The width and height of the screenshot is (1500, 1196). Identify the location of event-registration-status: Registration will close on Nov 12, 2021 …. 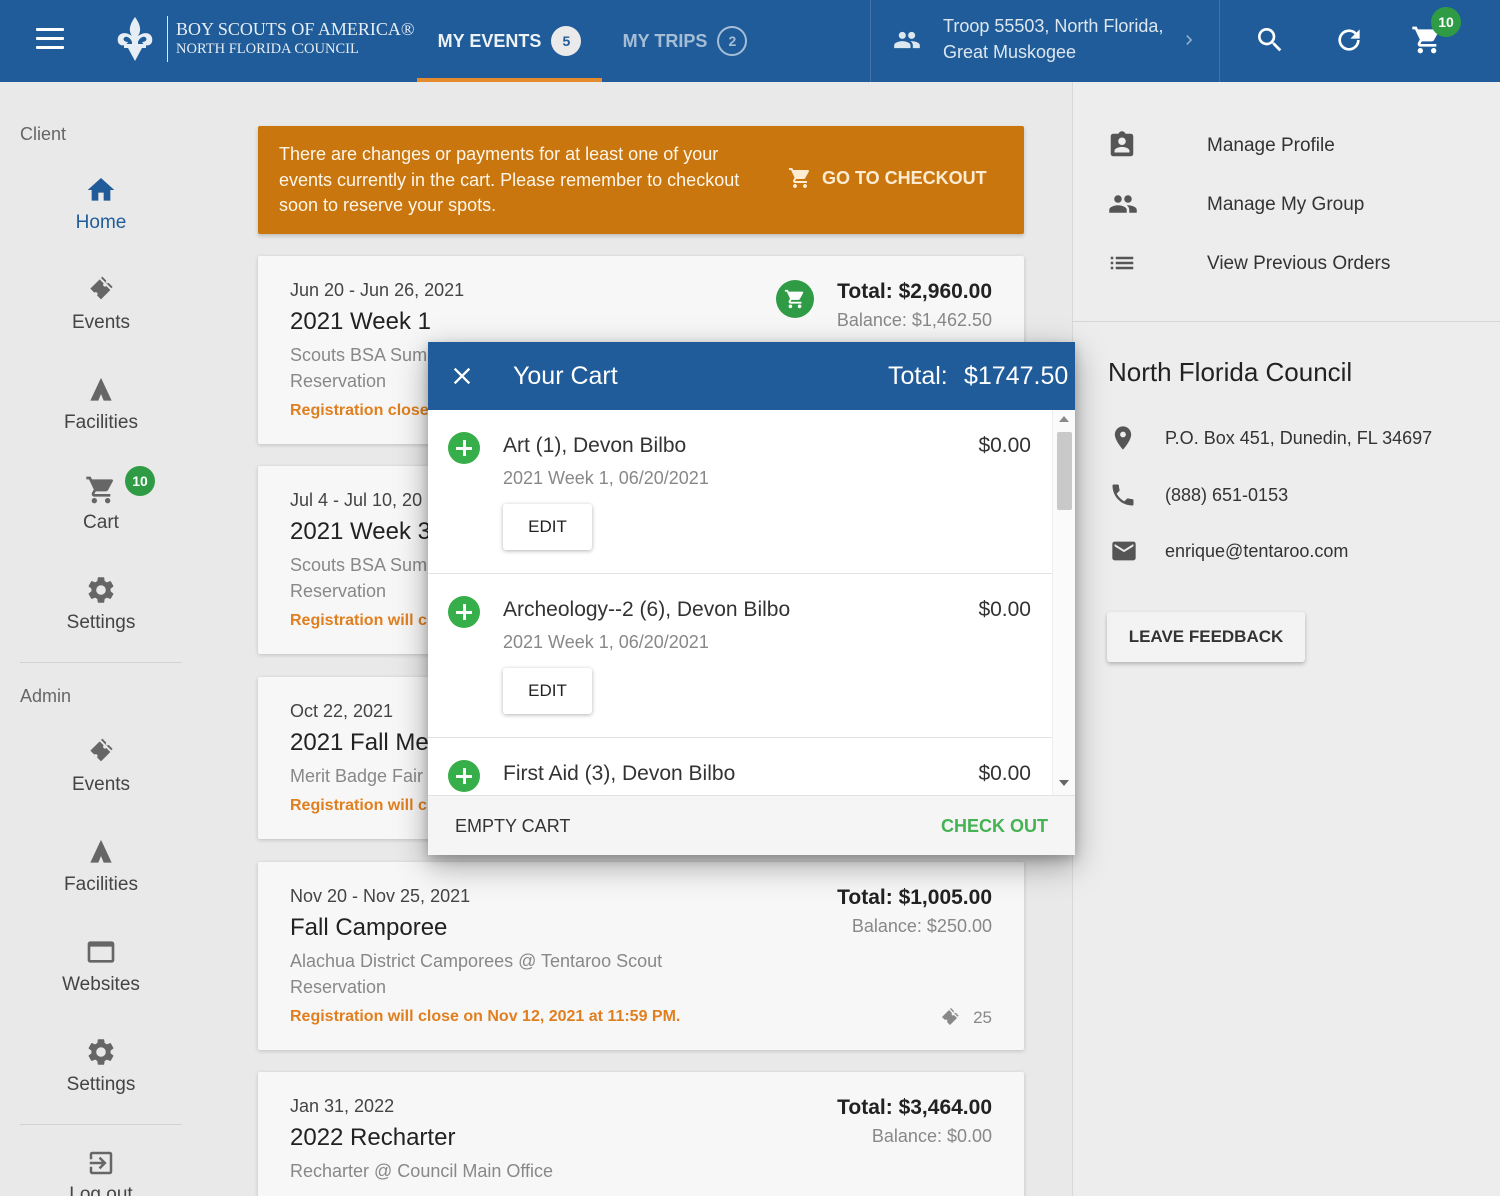
(485, 1016).